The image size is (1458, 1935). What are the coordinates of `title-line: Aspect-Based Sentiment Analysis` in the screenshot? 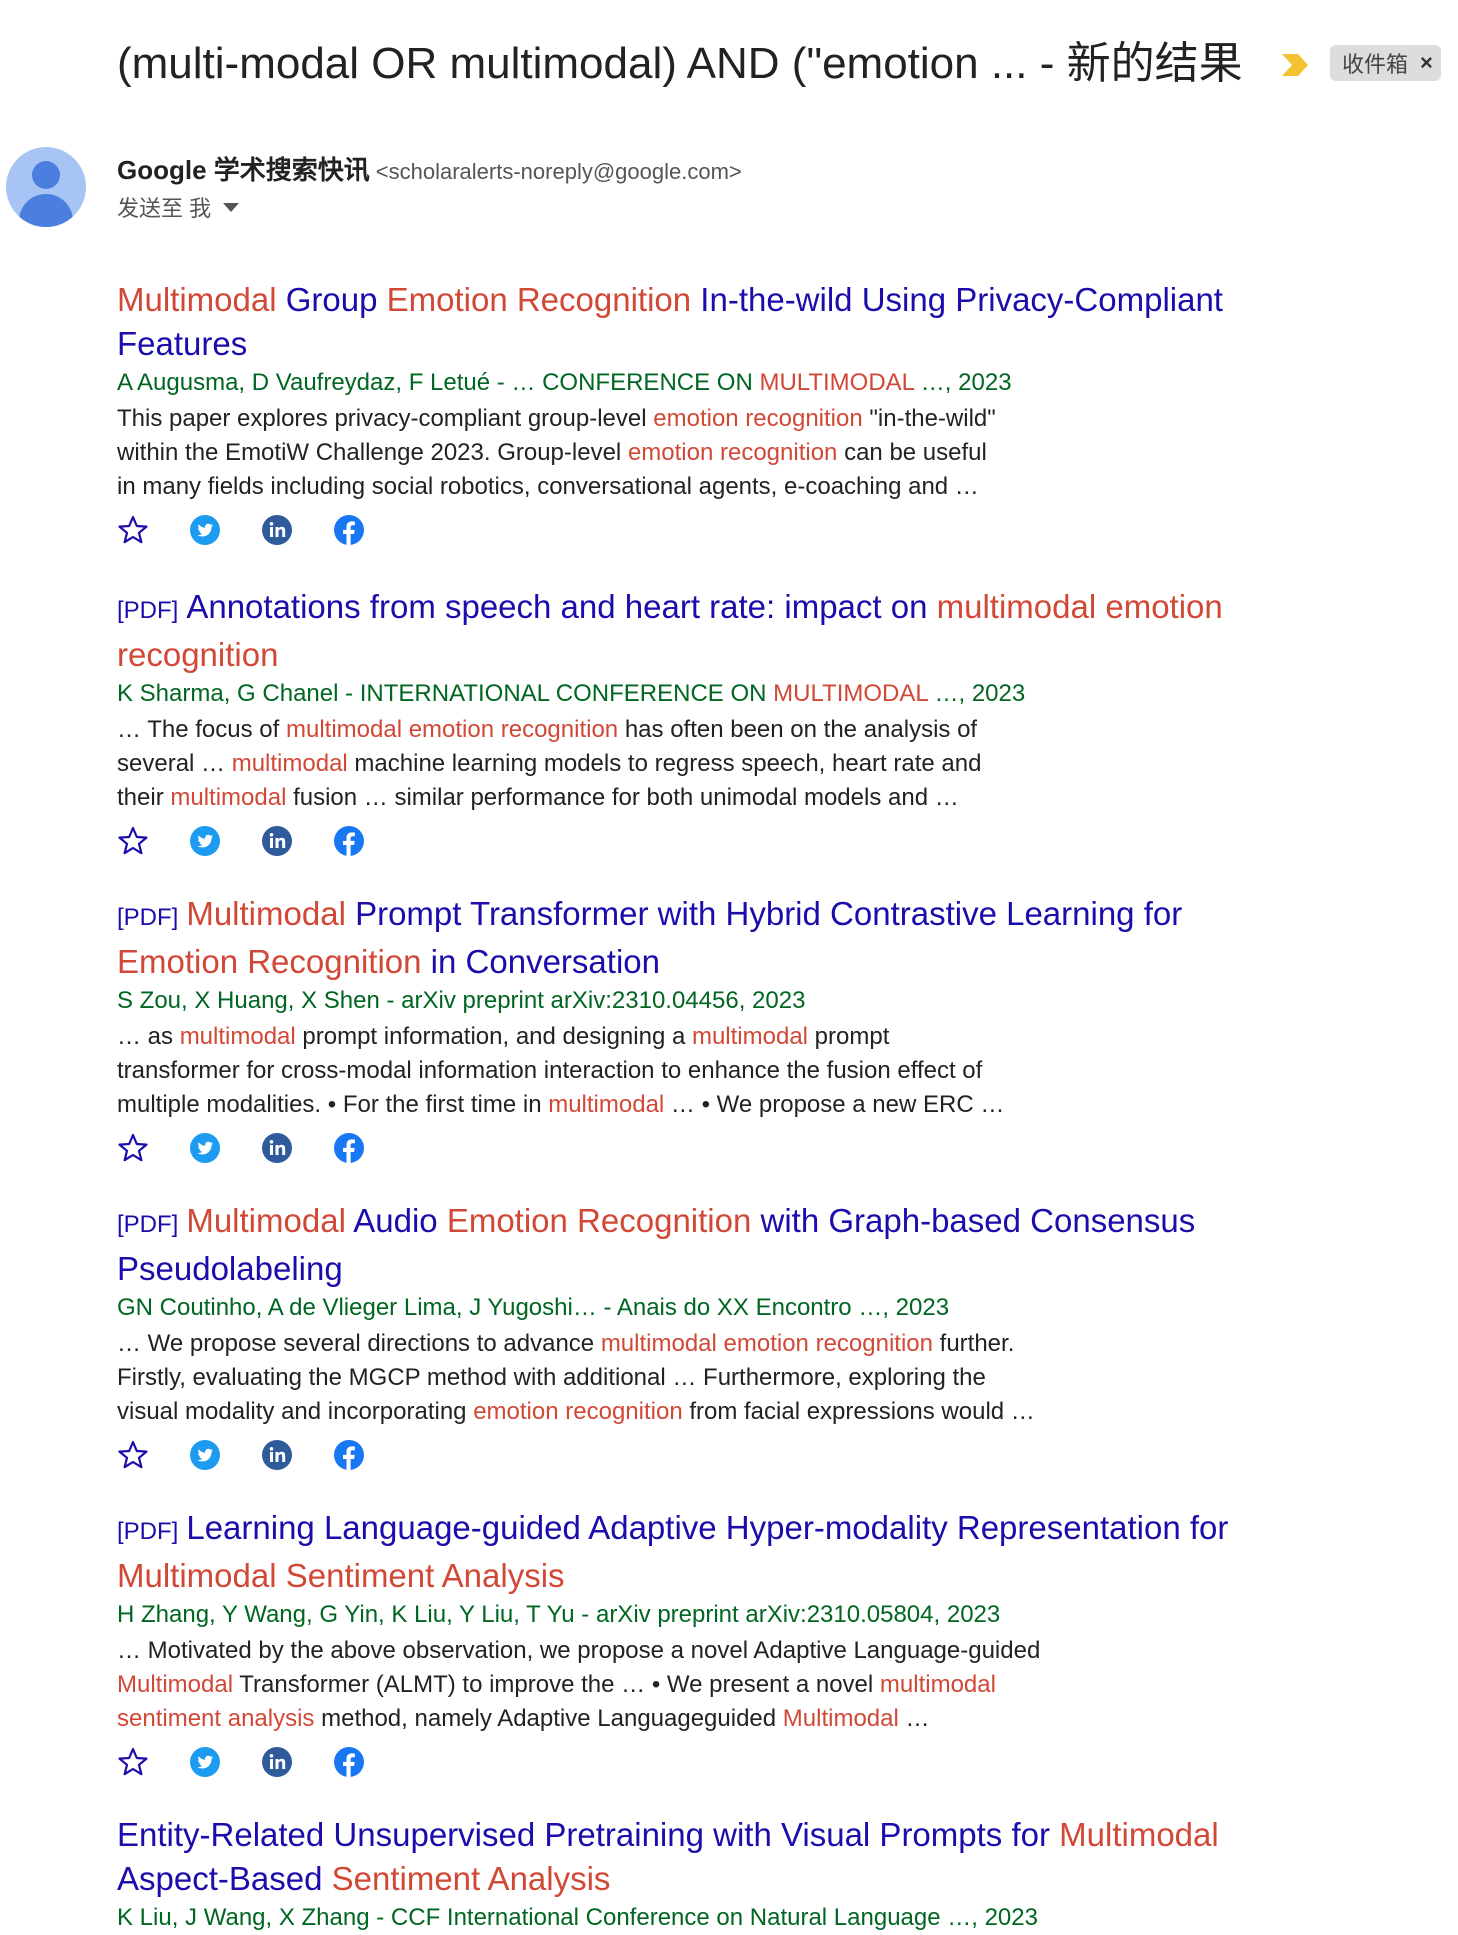 It's located at (697, 1879).